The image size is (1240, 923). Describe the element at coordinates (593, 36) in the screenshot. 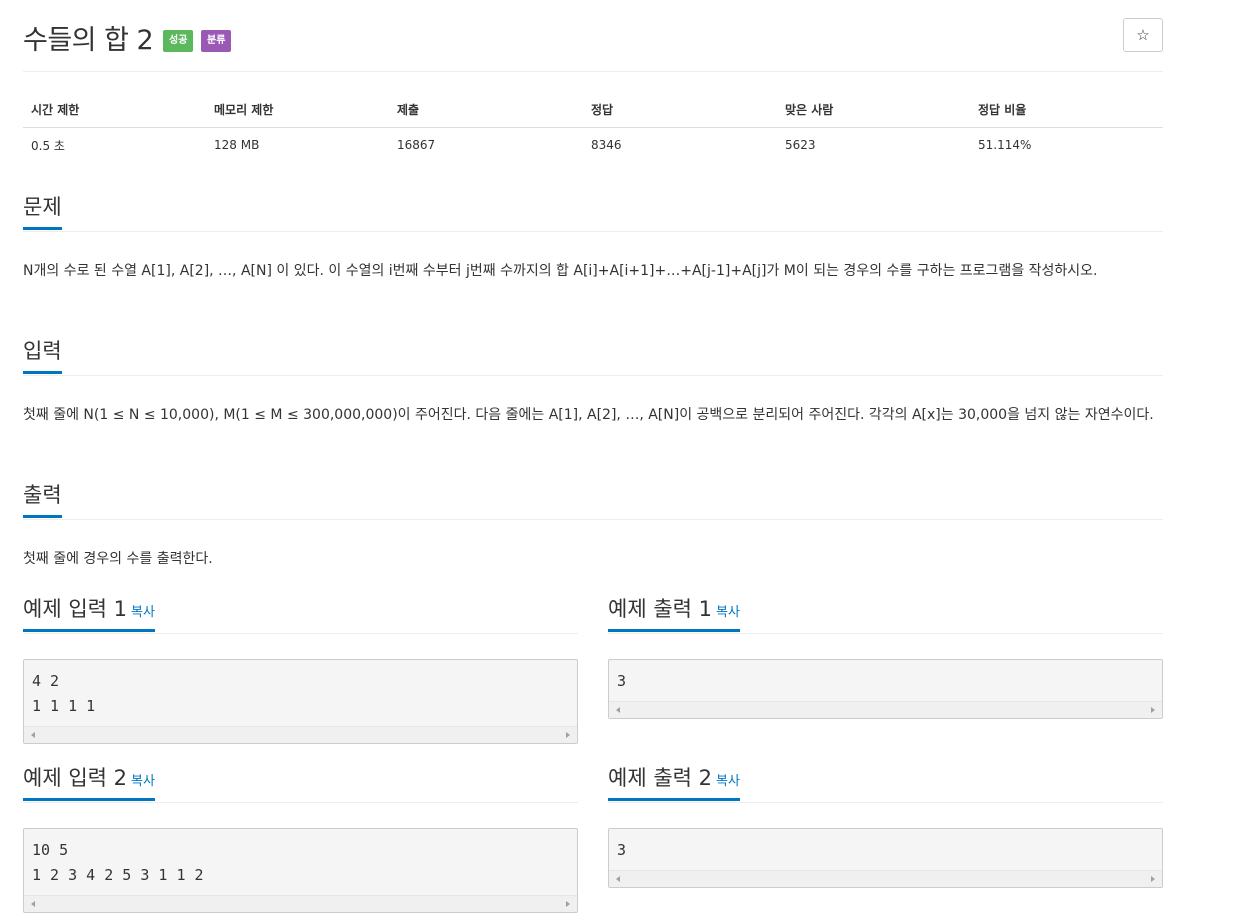

I see `problem-header: 수들의 합 2 성공 분류 ☆` at that location.